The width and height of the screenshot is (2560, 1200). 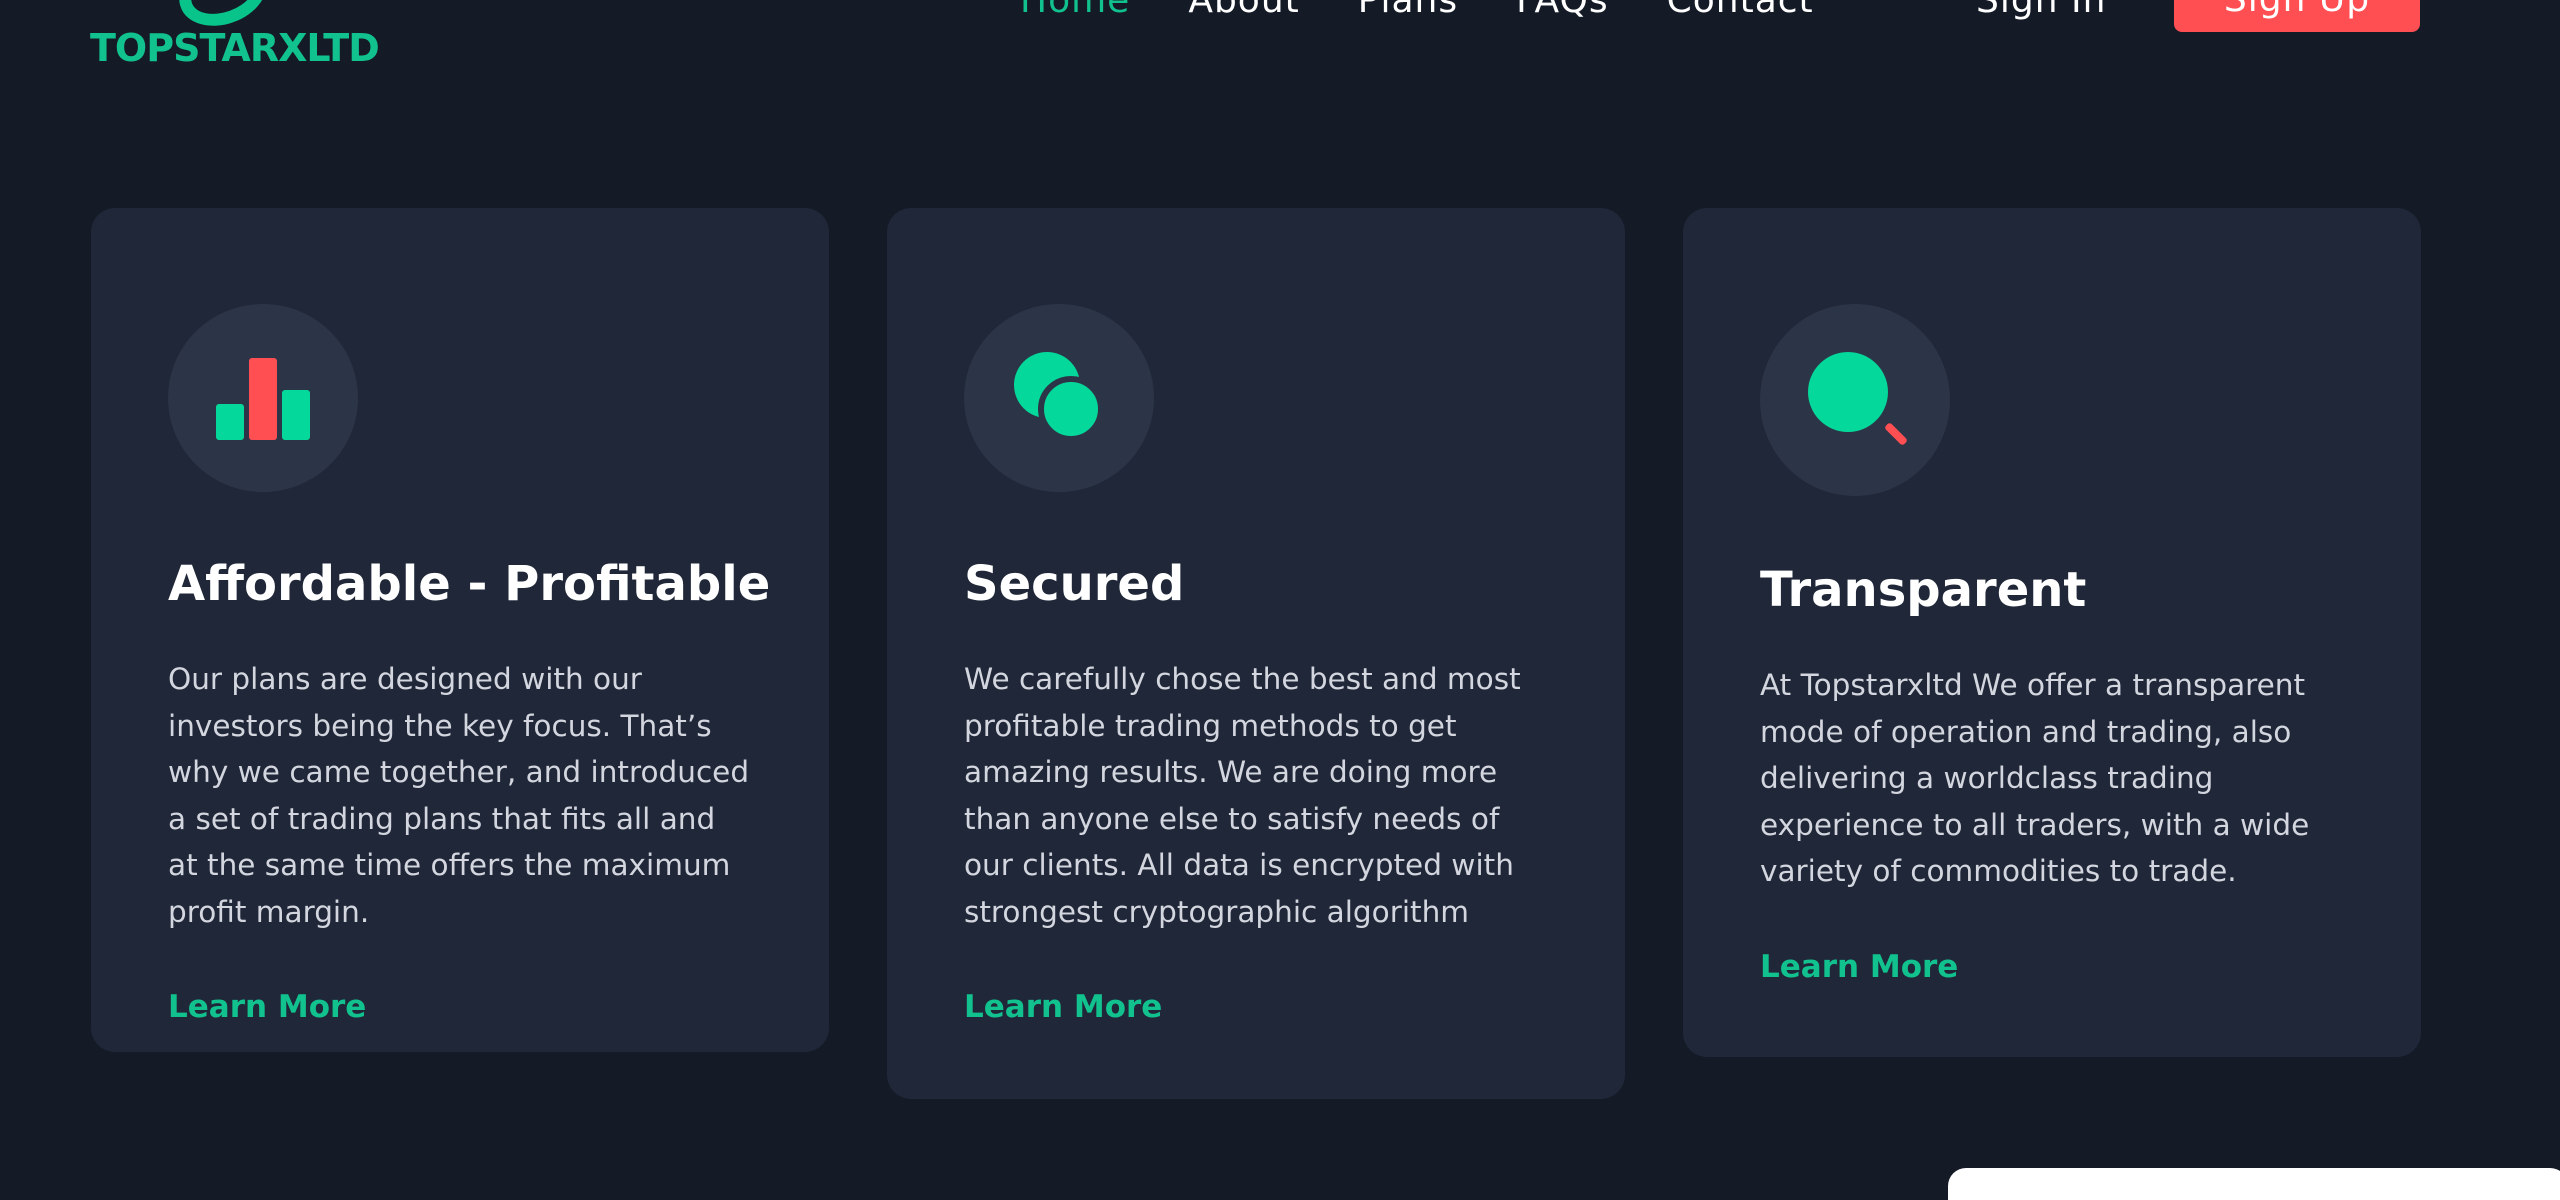 I want to click on brand-logo: TOPSTARXLTD, so click(x=235, y=36).